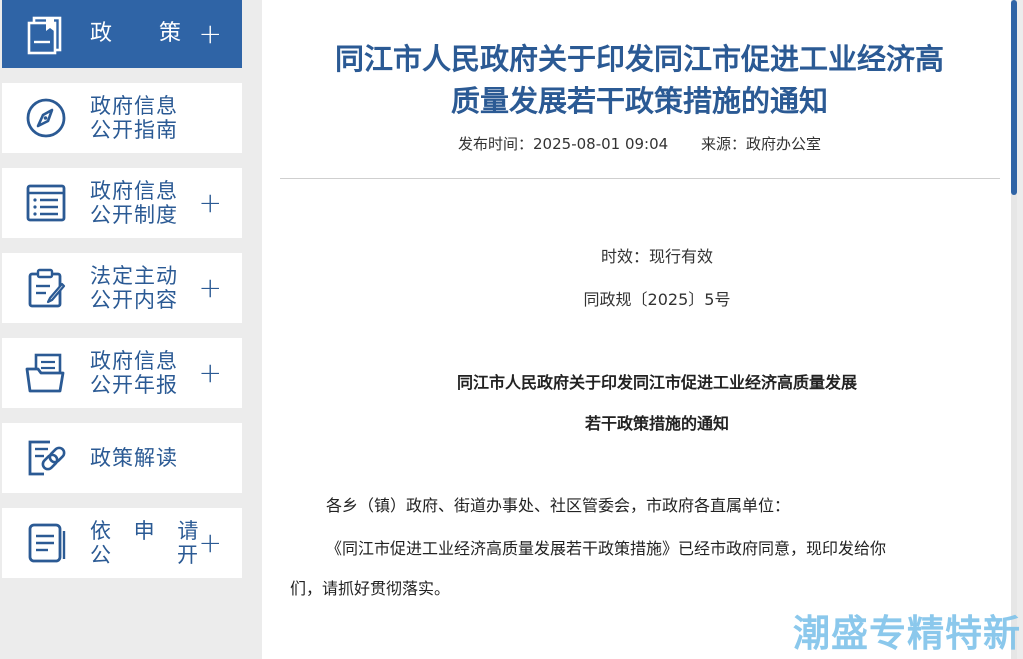 The image size is (1023, 659). I want to click on document-heading-line1: 同江市人民政府关于印发同江市促进工业经济高质量发展, so click(656, 382).